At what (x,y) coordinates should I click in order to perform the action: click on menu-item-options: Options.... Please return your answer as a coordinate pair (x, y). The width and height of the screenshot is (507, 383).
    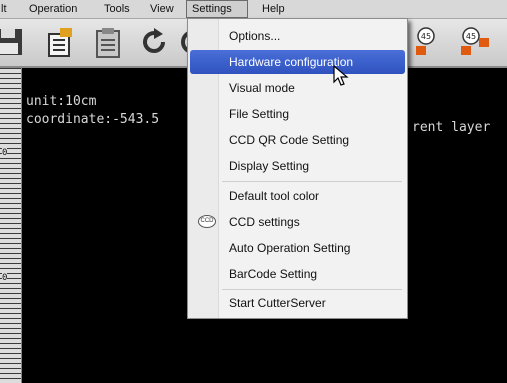
    Looking at the image, I should click on (297, 36).